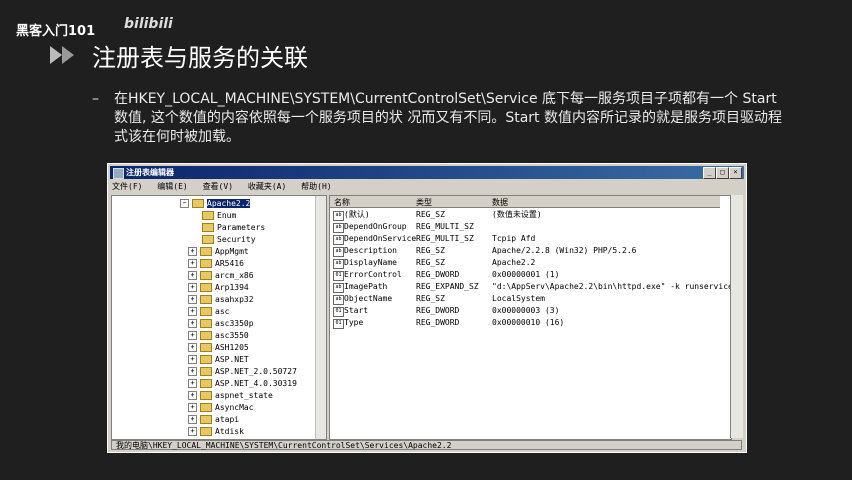 This screenshot has height=480, width=852. What do you see at coordinates (216, 431) in the screenshot?
I see `tree-item: + Atdisk` at bounding box center [216, 431].